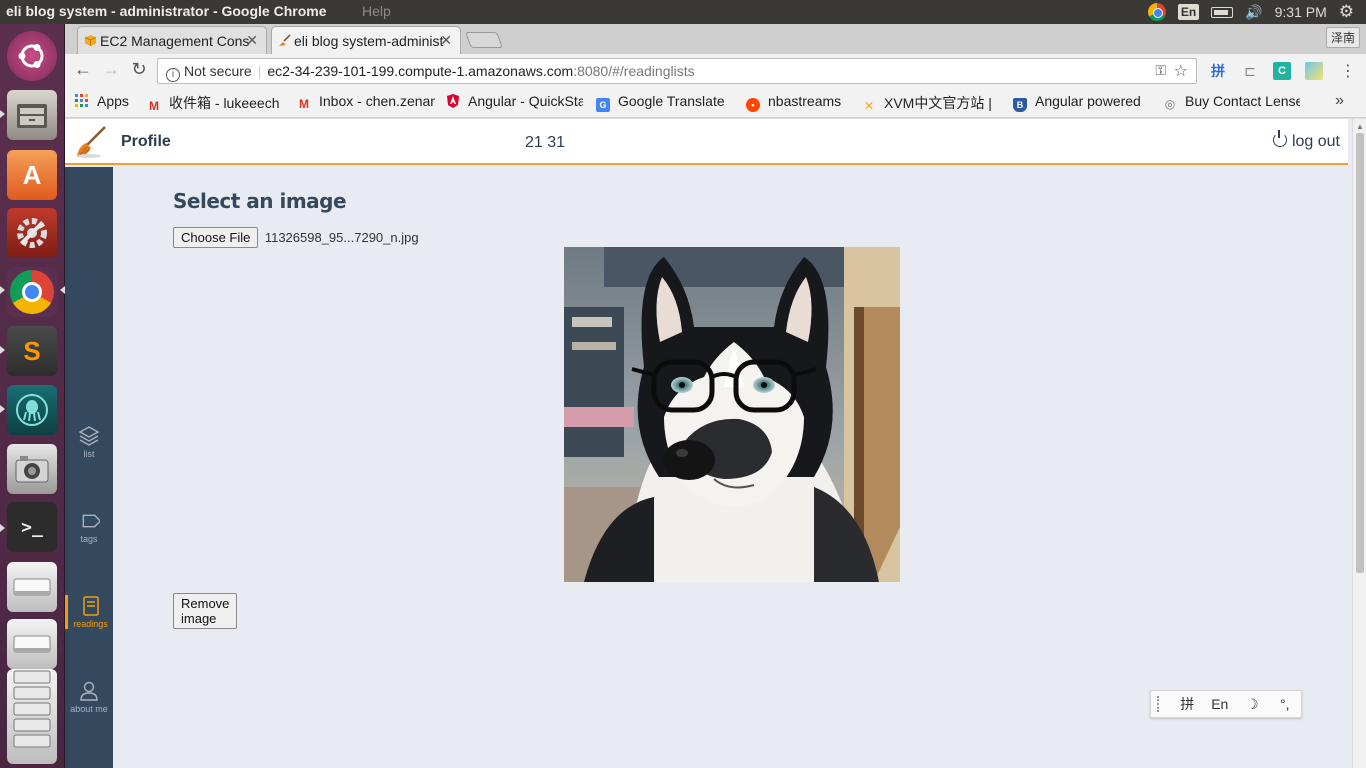 The width and height of the screenshot is (1366, 768). I want to click on clock: 9:31 PM, so click(1301, 12).